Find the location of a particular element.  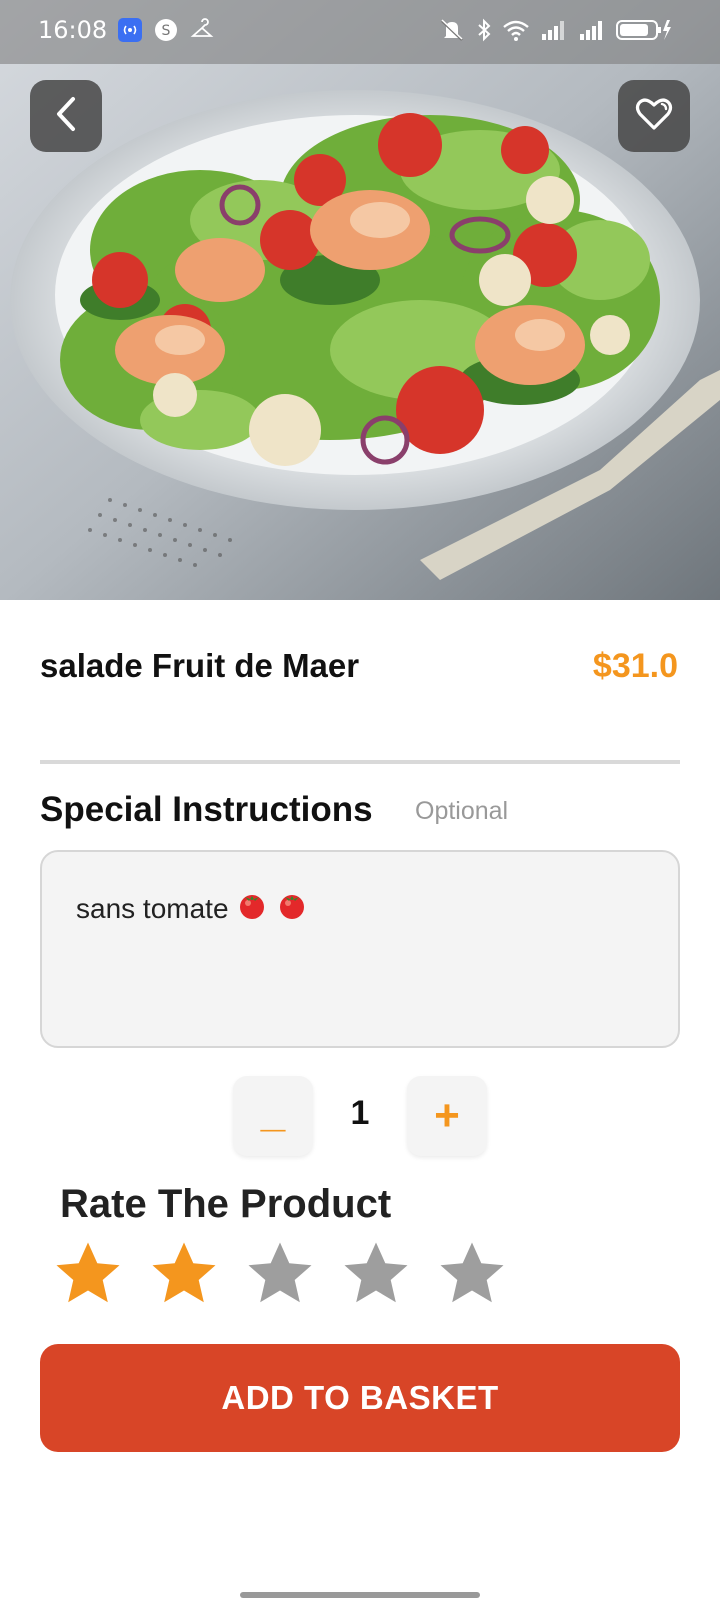

product-price: $31.0 is located at coordinates (635, 666).